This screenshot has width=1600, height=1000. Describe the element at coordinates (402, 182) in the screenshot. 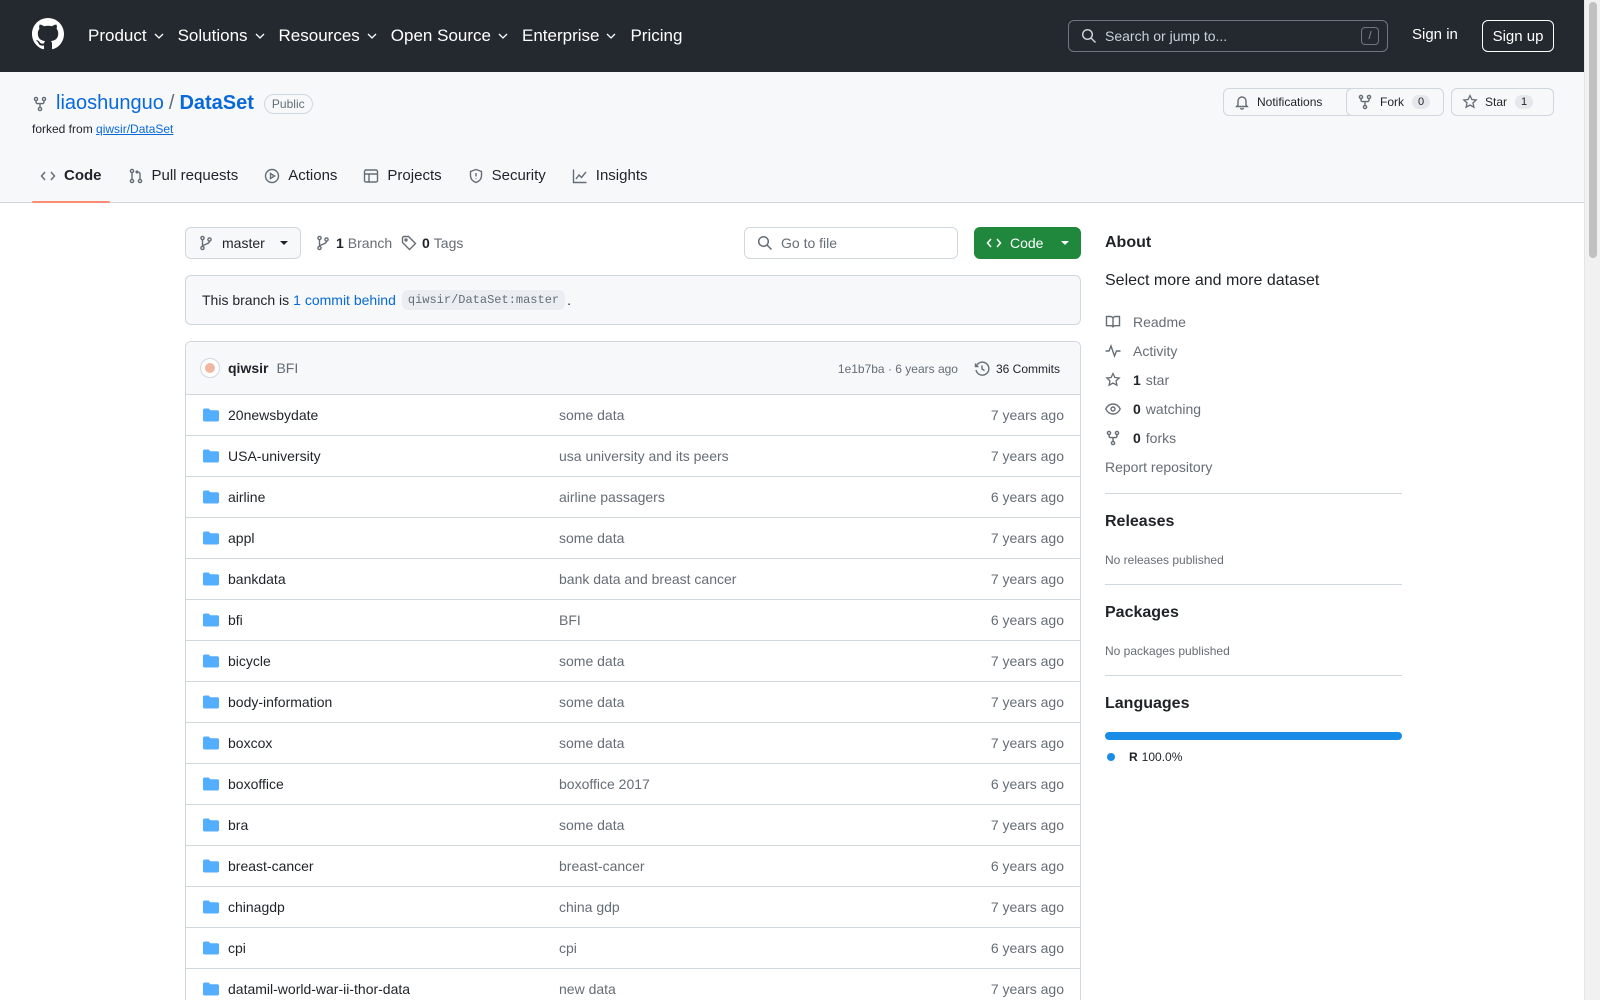

I see `tab-projects: Projects` at that location.